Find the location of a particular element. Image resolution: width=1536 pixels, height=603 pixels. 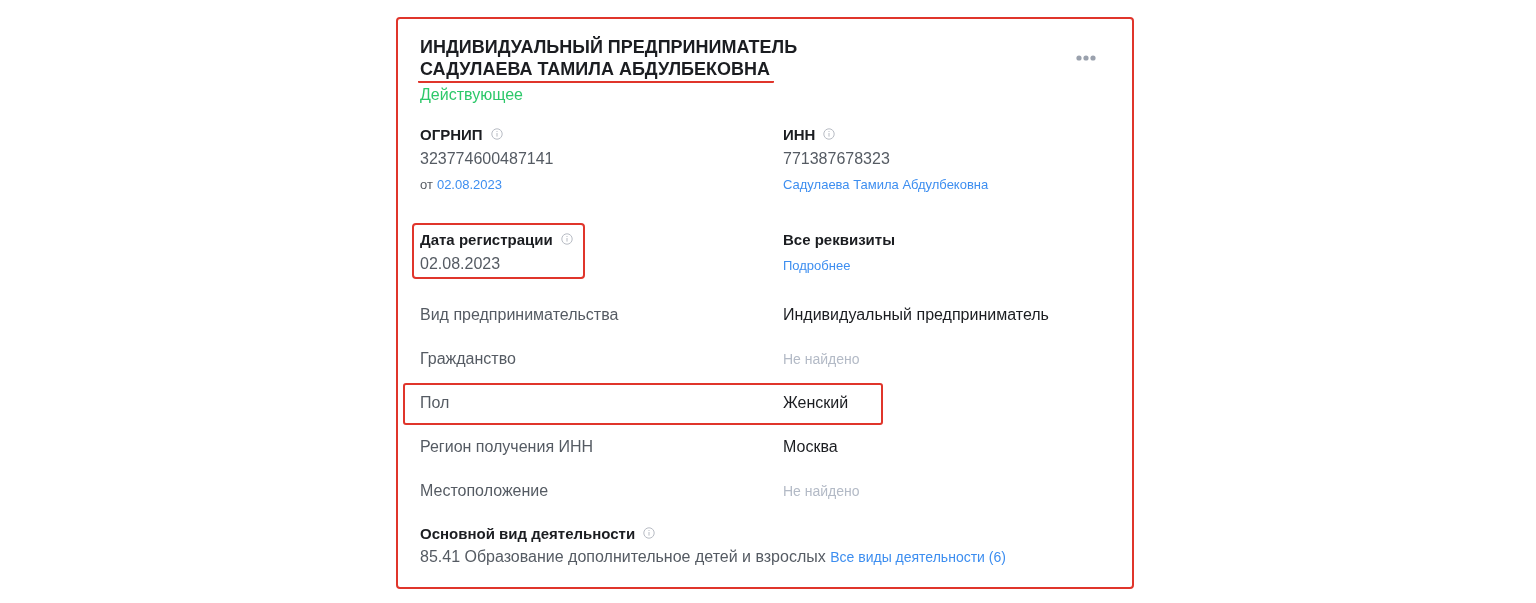

field-label: Все реквизиты is located at coordinates (839, 239).